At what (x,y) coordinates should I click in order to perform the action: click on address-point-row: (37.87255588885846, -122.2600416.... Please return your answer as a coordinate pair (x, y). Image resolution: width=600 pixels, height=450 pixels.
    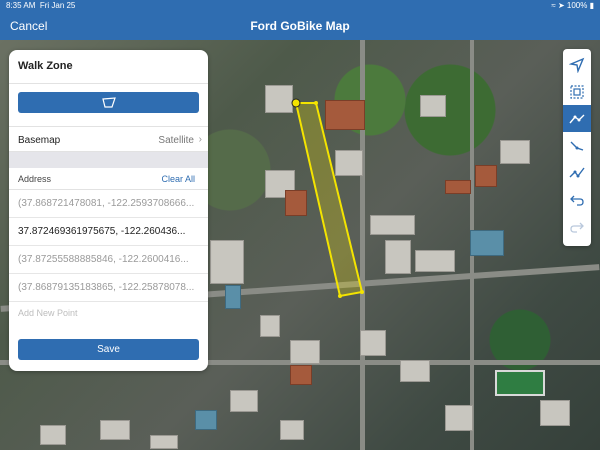
    Looking at the image, I should click on (108, 260).